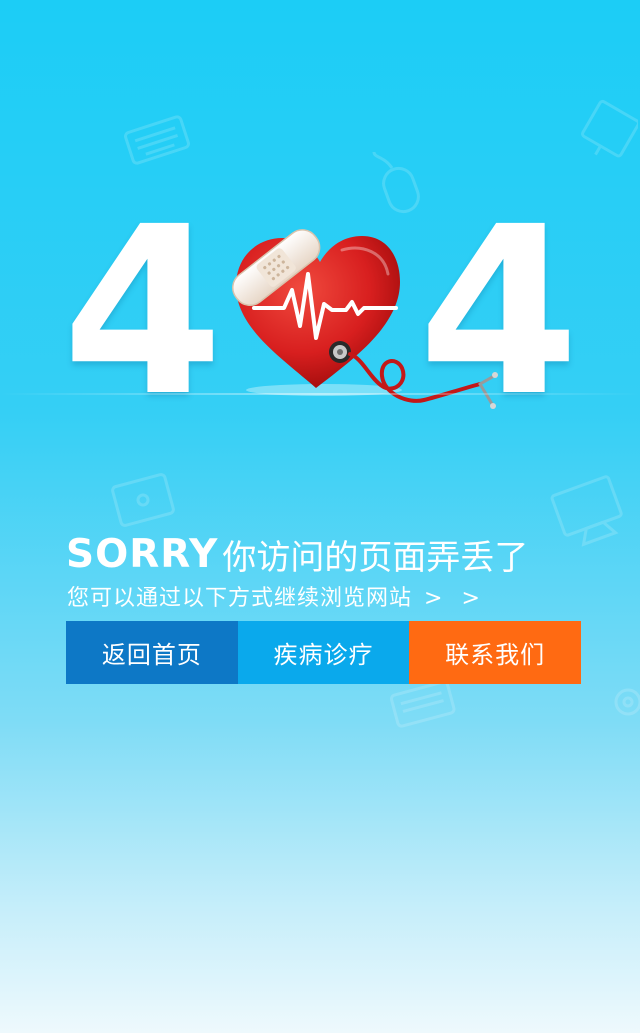 Image resolution: width=640 pixels, height=1033 pixels. Describe the element at coordinates (143, 500) in the screenshot. I see `tablet-icon` at that location.